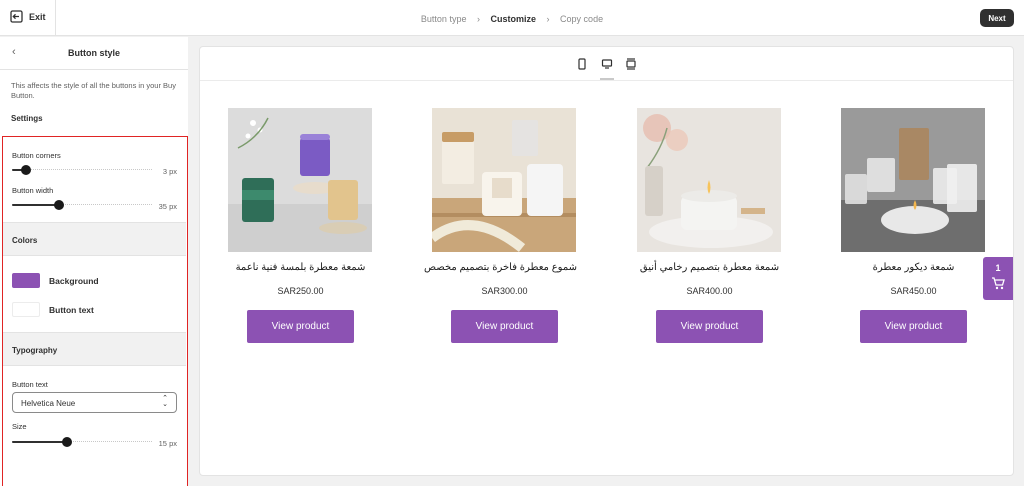 The width and height of the screenshot is (1024, 486). What do you see at coordinates (26, 280) in the screenshot?
I see `background-color-swatch` at bounding box center [26, 280].